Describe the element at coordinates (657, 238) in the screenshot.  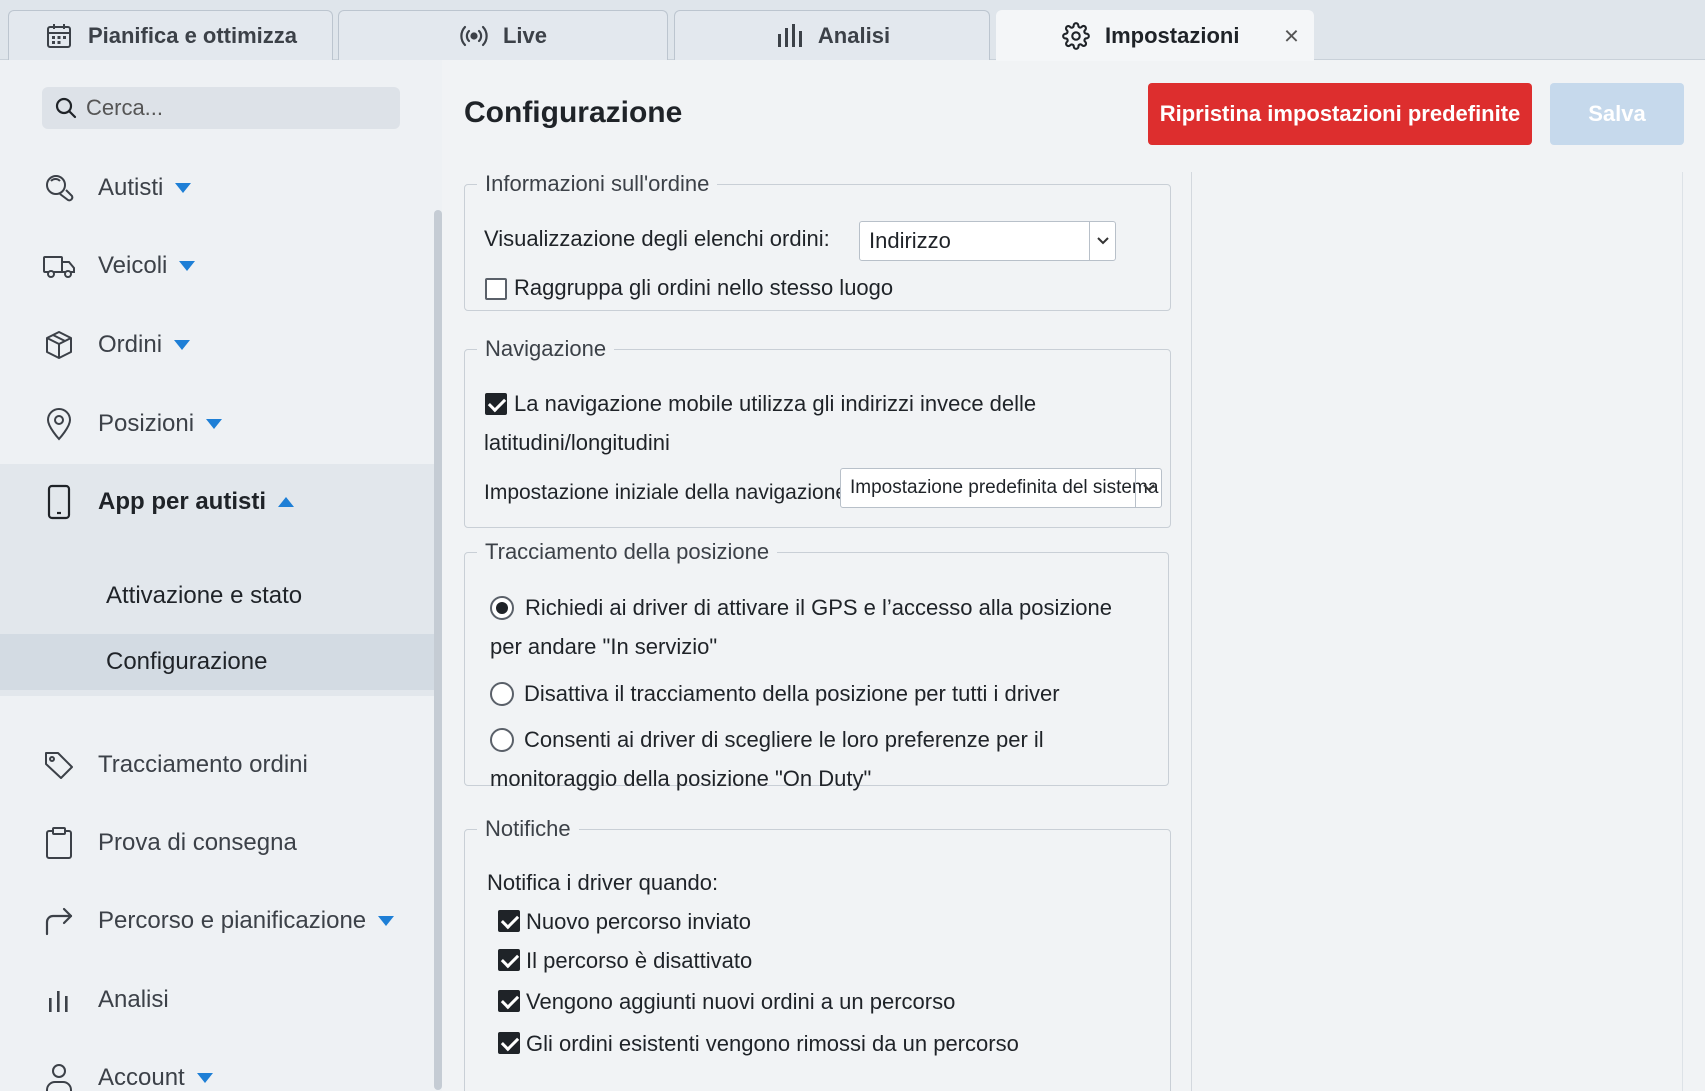
I see `order-list-display-label: Visualizzazione degli elenchi ordini:` at that location.